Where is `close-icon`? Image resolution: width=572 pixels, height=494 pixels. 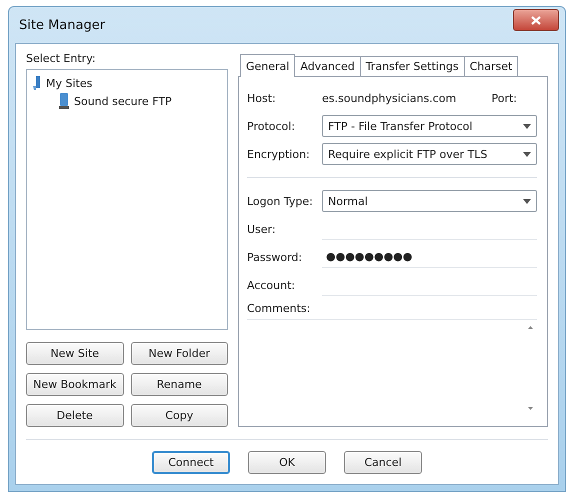 close-icon is located at coordinates (536, 20).